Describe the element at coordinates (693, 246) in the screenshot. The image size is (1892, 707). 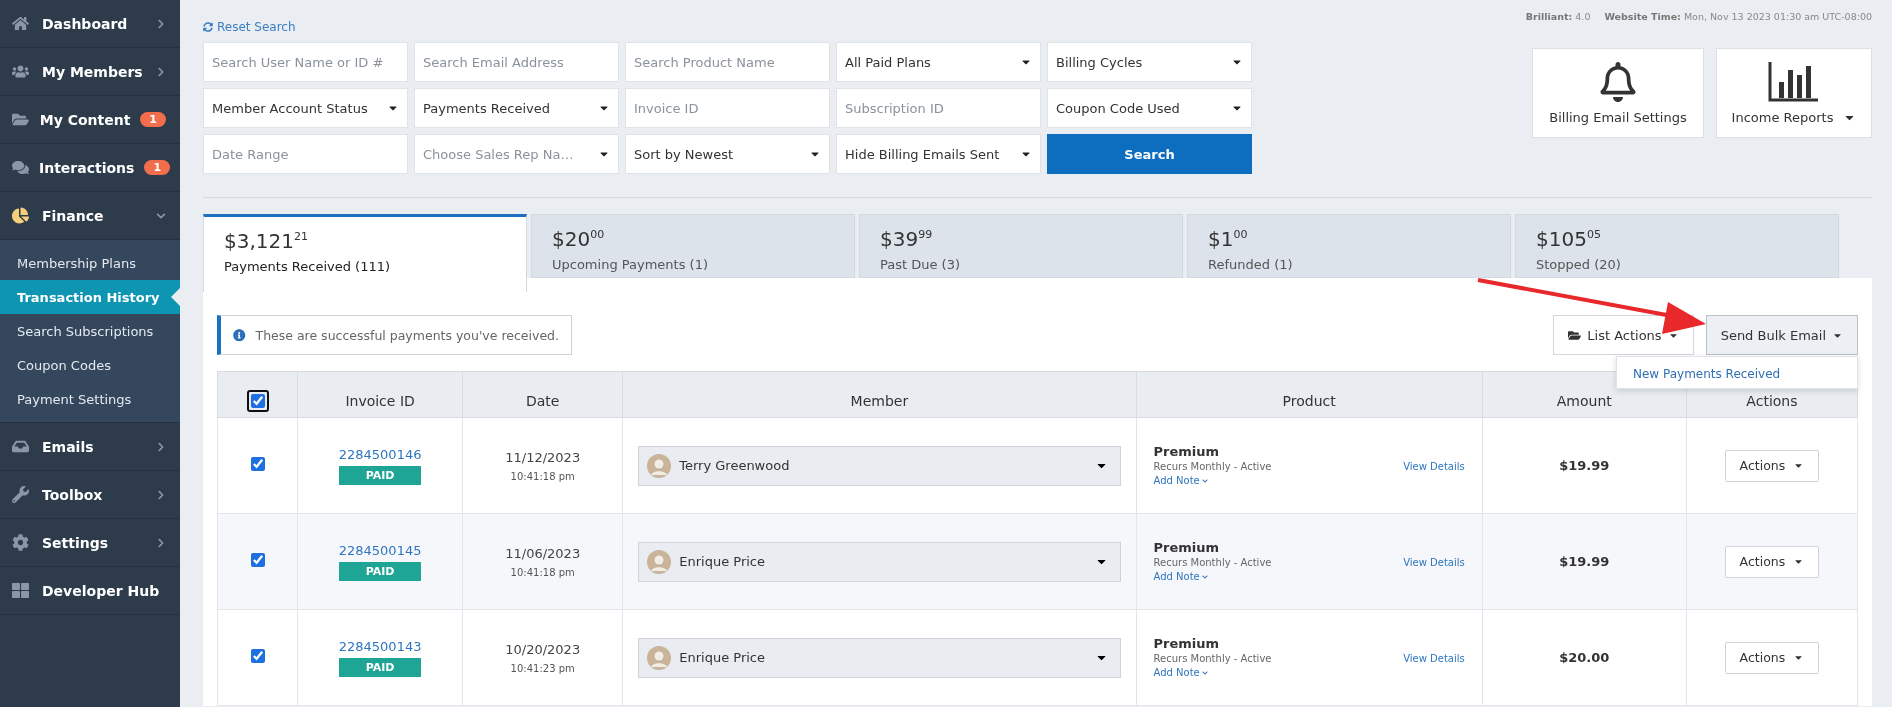
I see `summary-tab: $20$^{00}$ Upcoming Payments (1)` at that location.